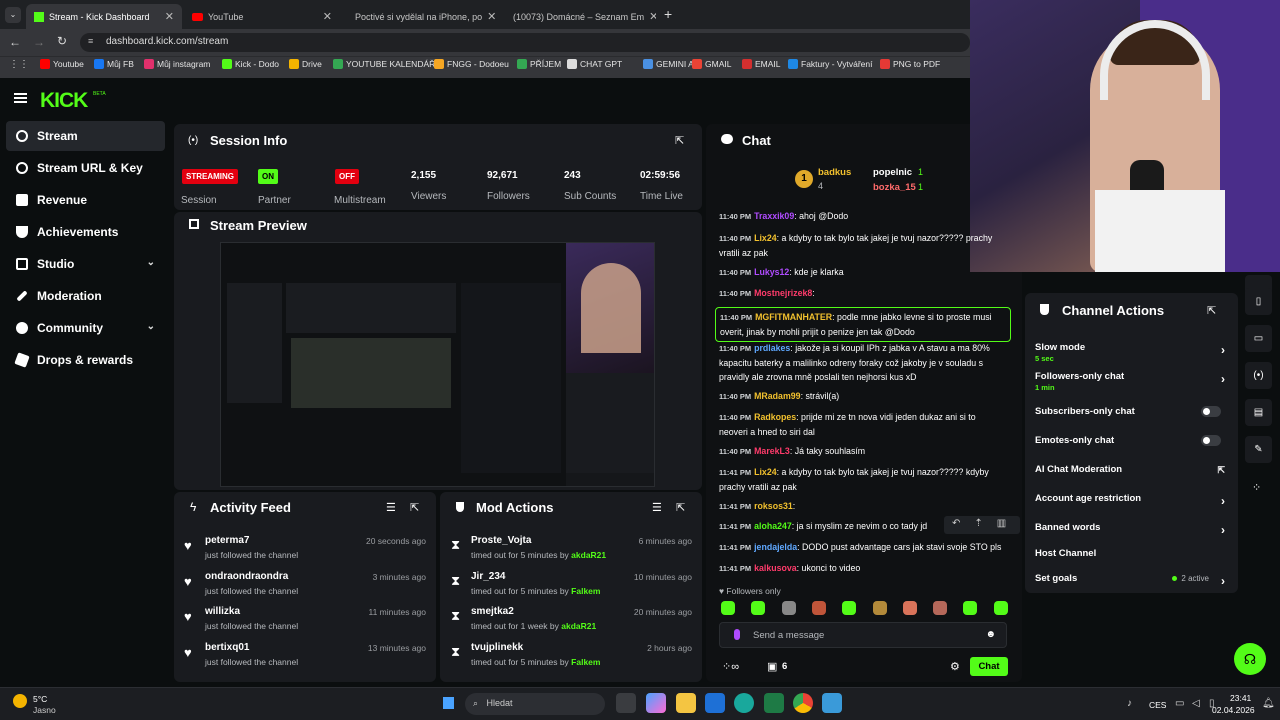  Describe the element at coordinates (656, 703) in the screenshot. I see `copilot-icon` at that location.